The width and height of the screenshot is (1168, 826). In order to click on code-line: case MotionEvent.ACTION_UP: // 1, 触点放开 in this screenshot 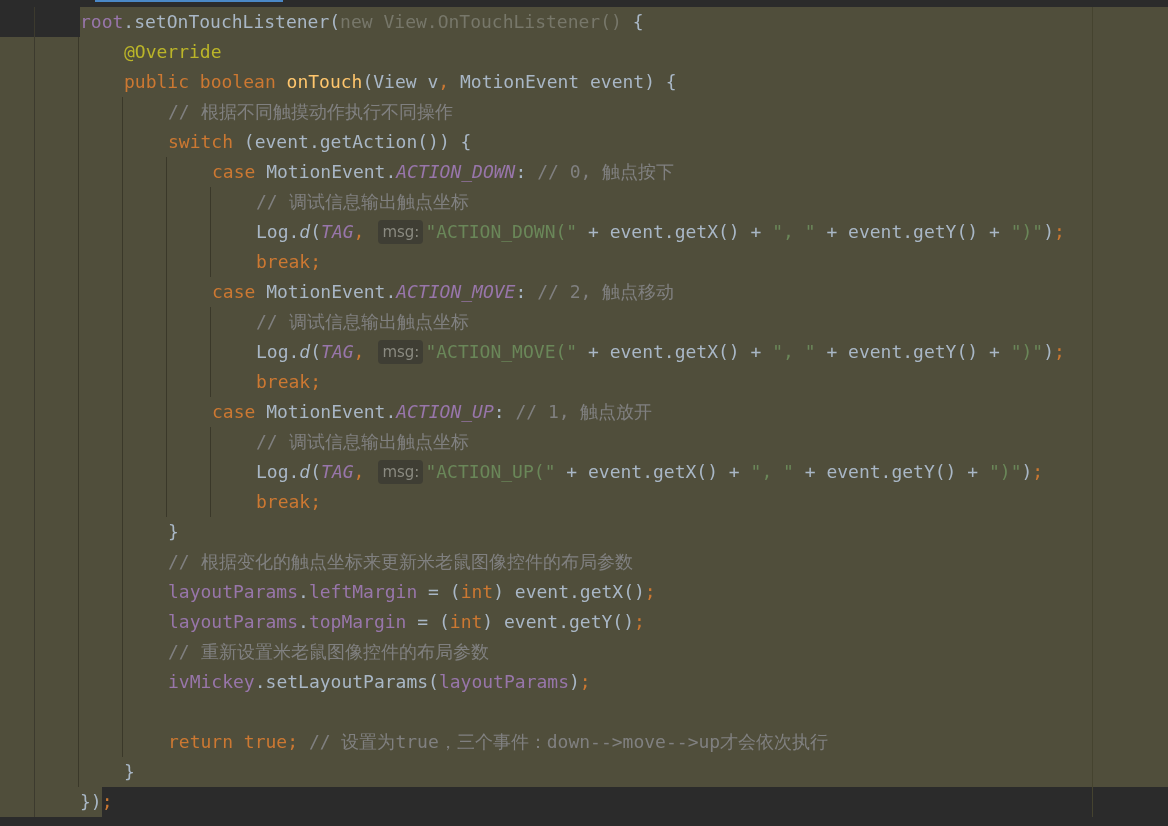, I will do `click(432, 412)`.